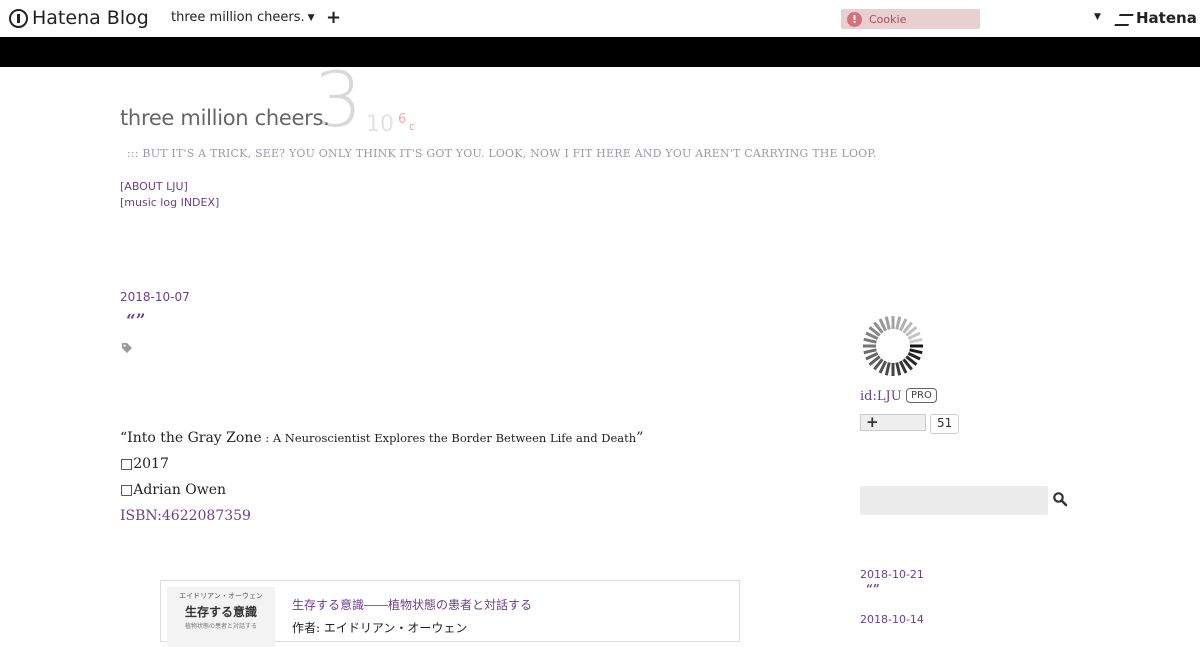  Describe the element at coordinates (910, 19) in the screenshot. I see `cookie-notice-button: ! Cookie` at that location.